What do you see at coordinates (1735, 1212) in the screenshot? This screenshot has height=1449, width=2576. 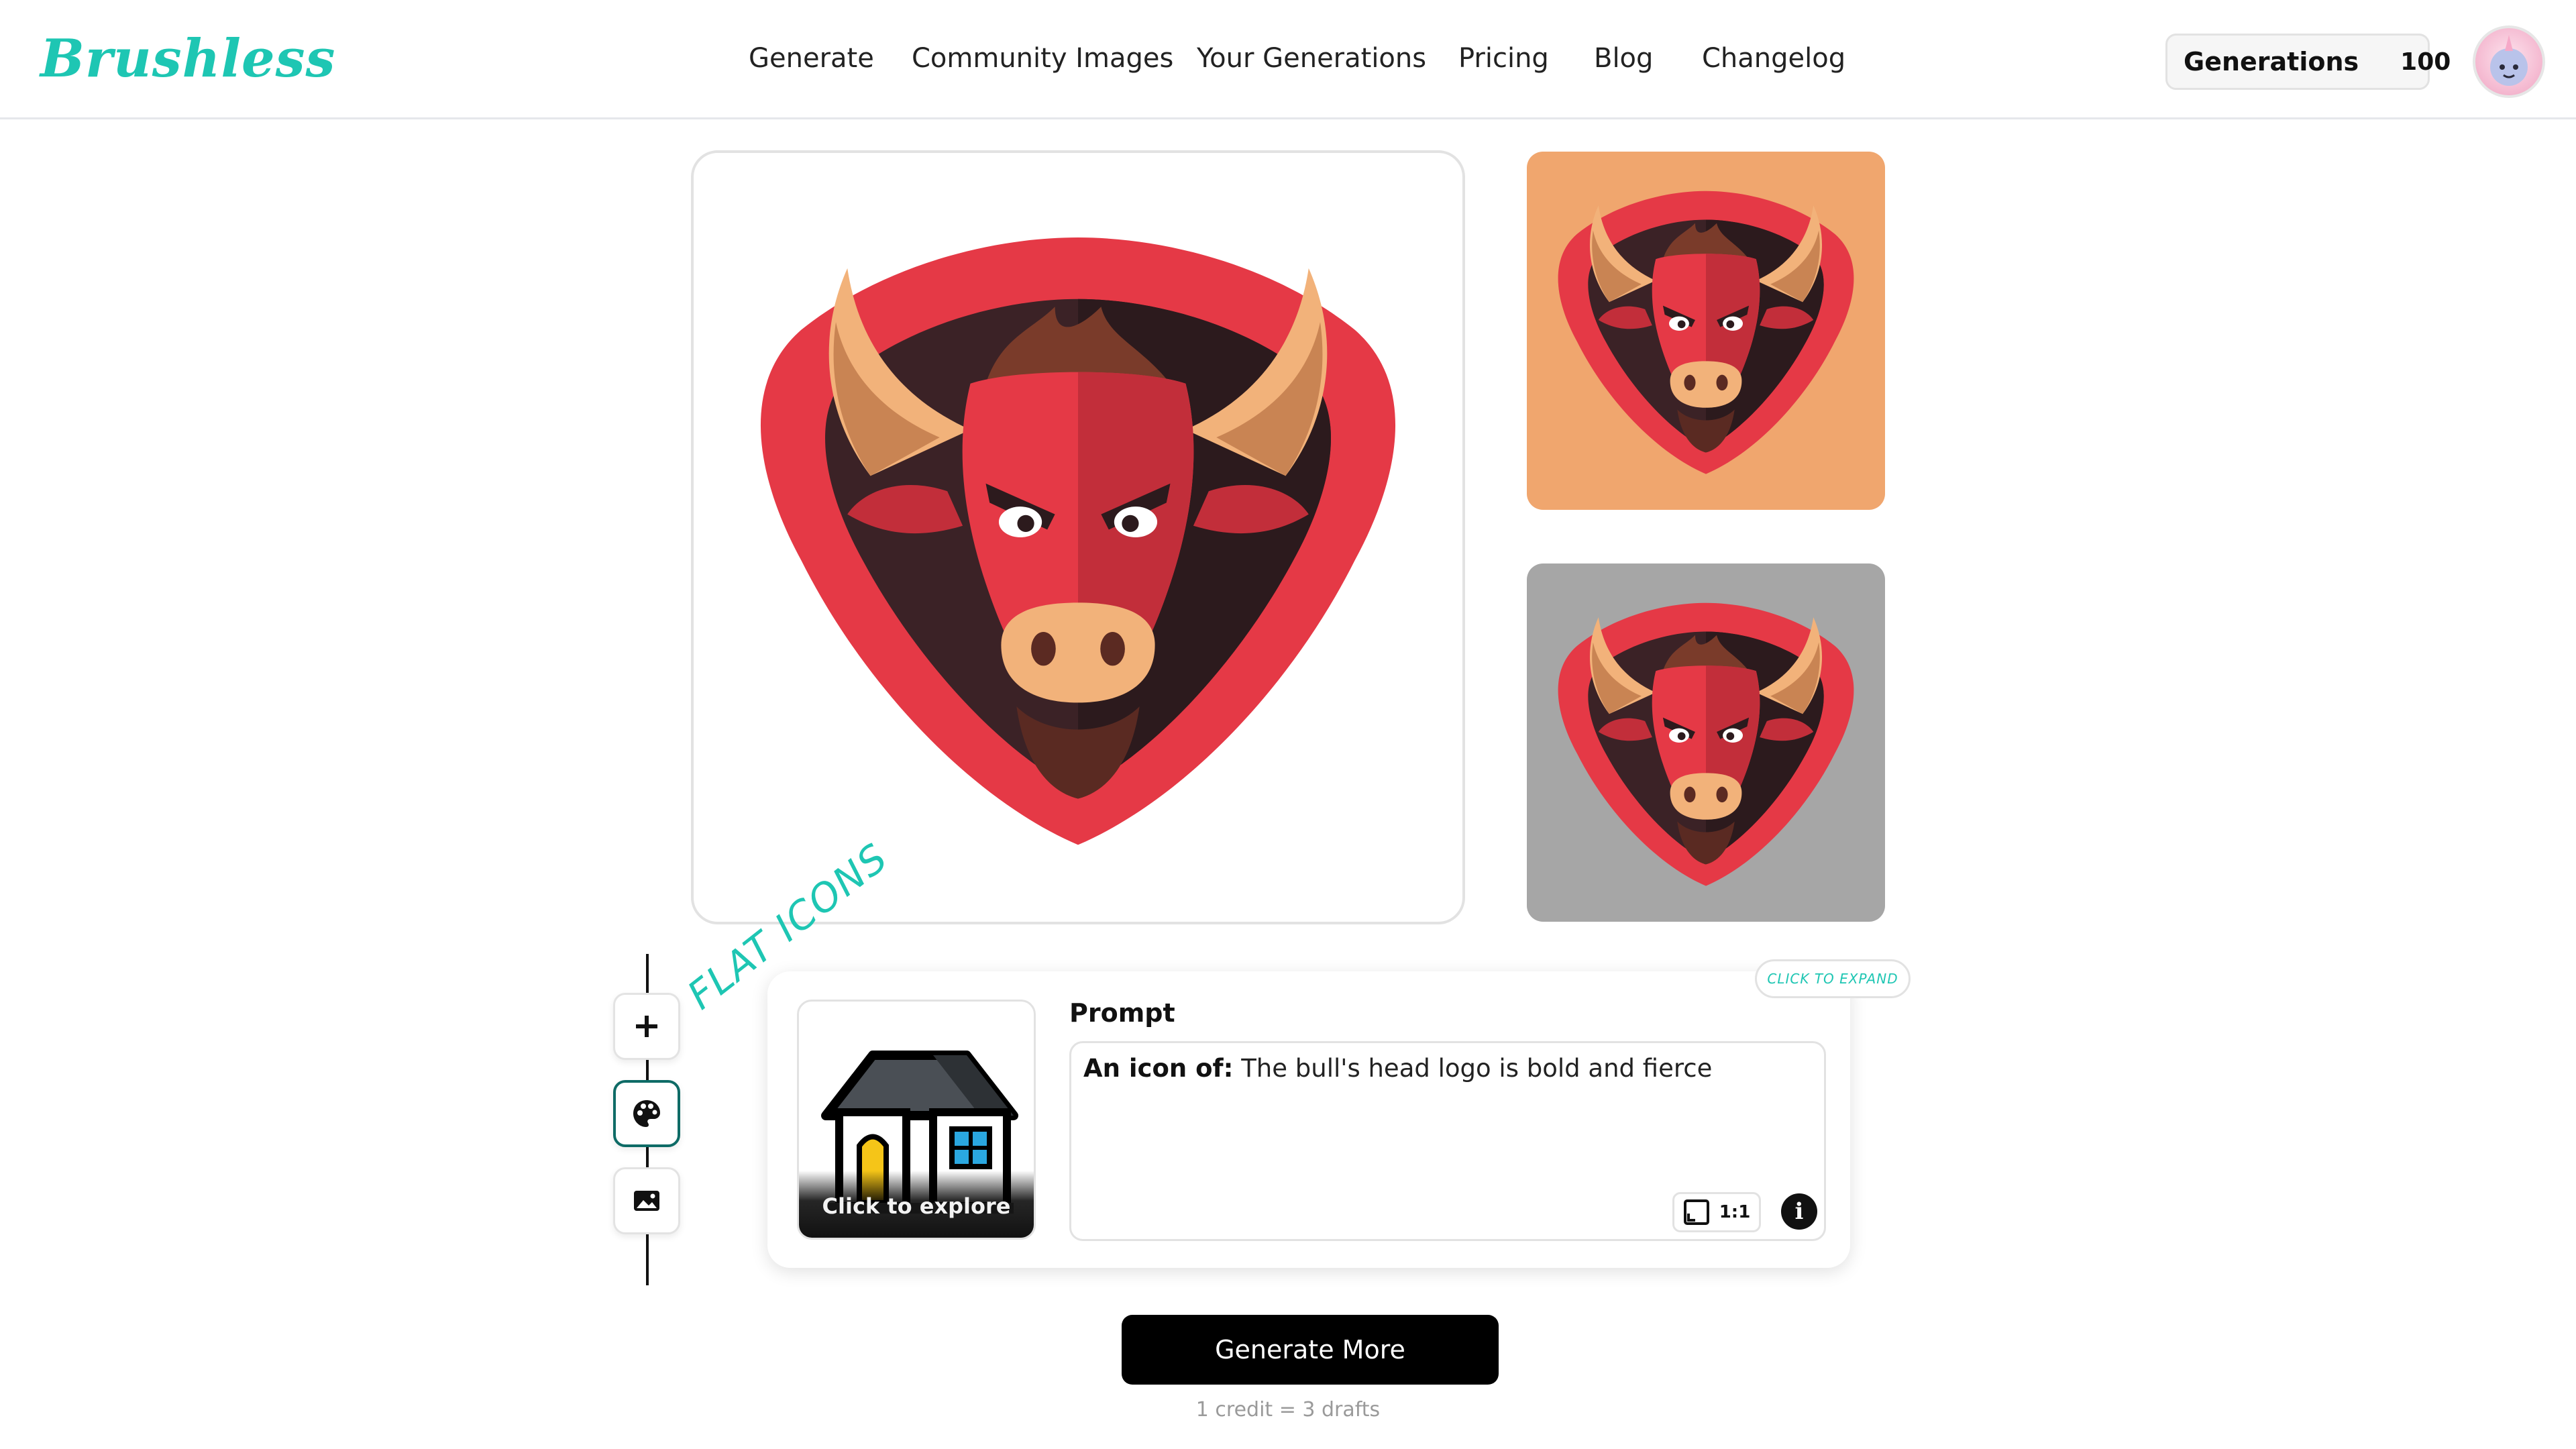 I see `aspect-ratio-value: 1:1` at bounding box center [1735, 1212].